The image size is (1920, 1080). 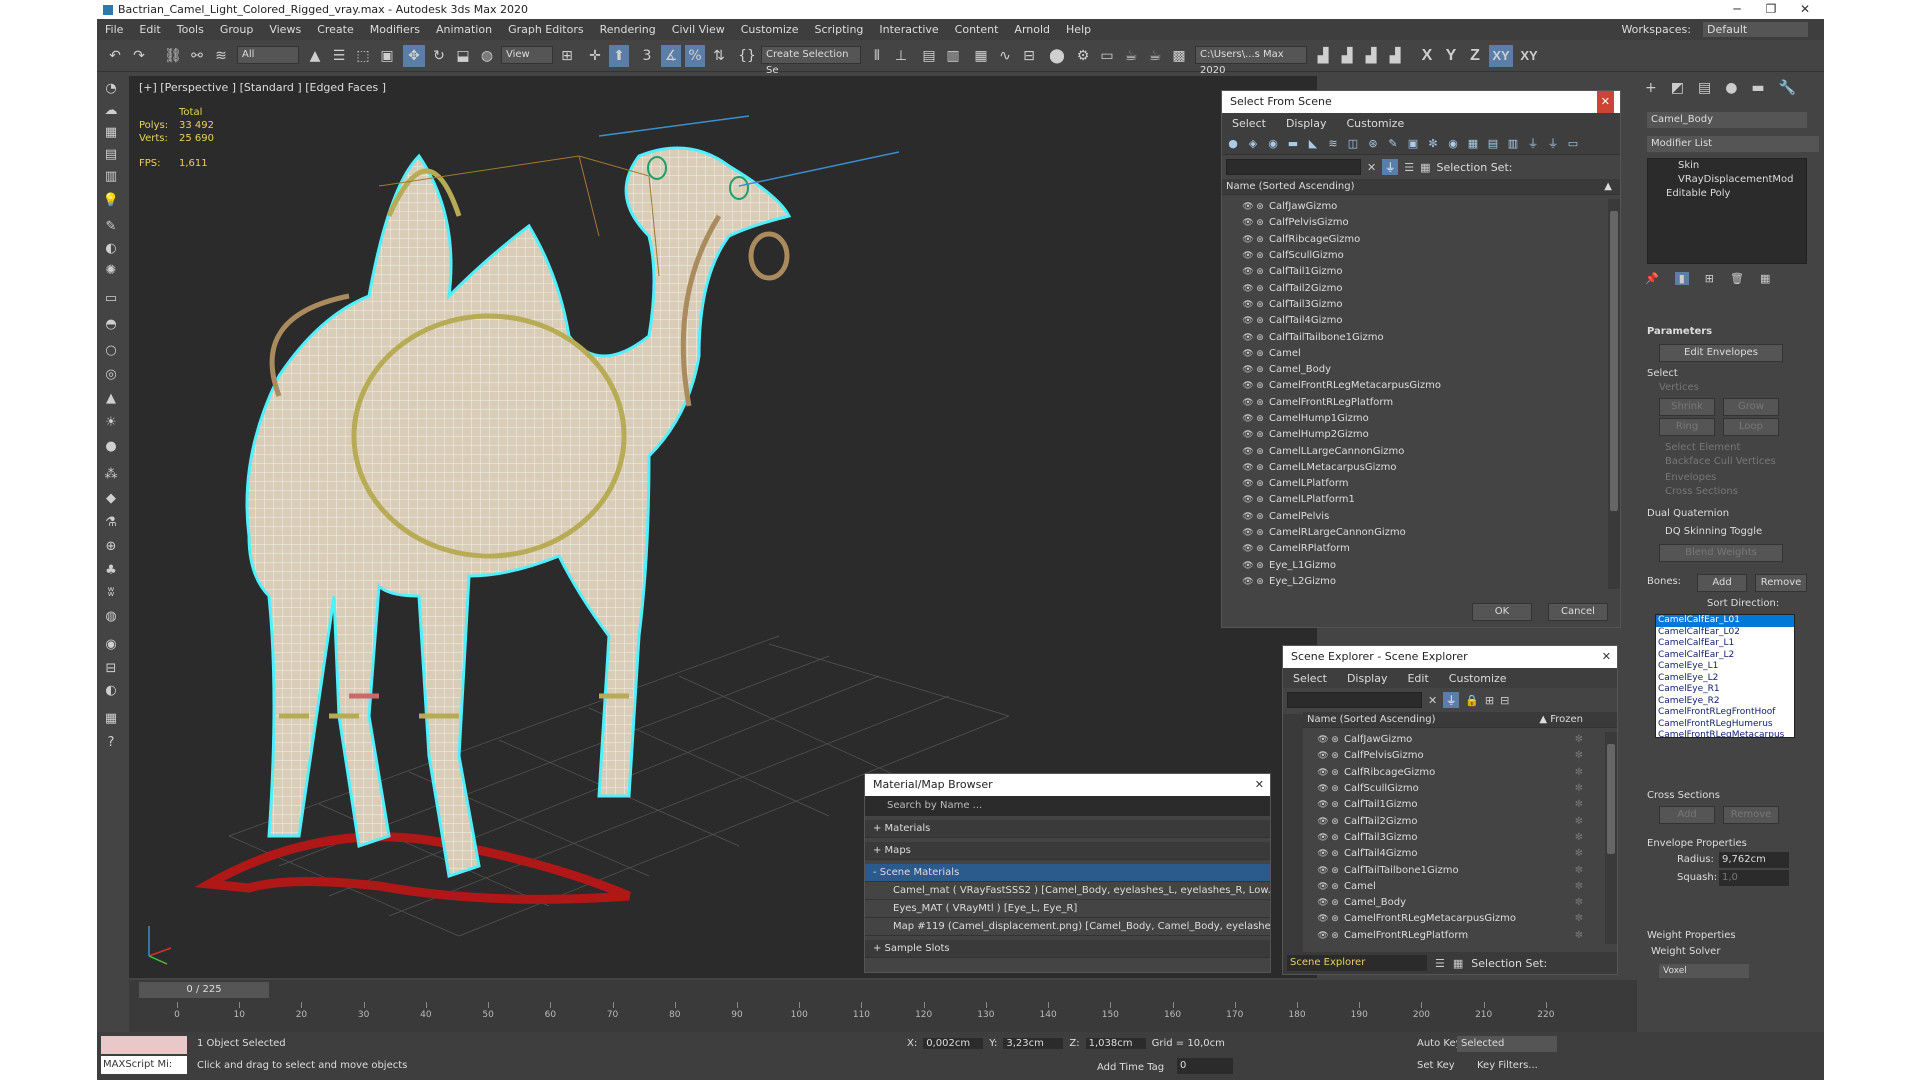 I want to click on menu-customize: Customize, so click(x=770, y=29).